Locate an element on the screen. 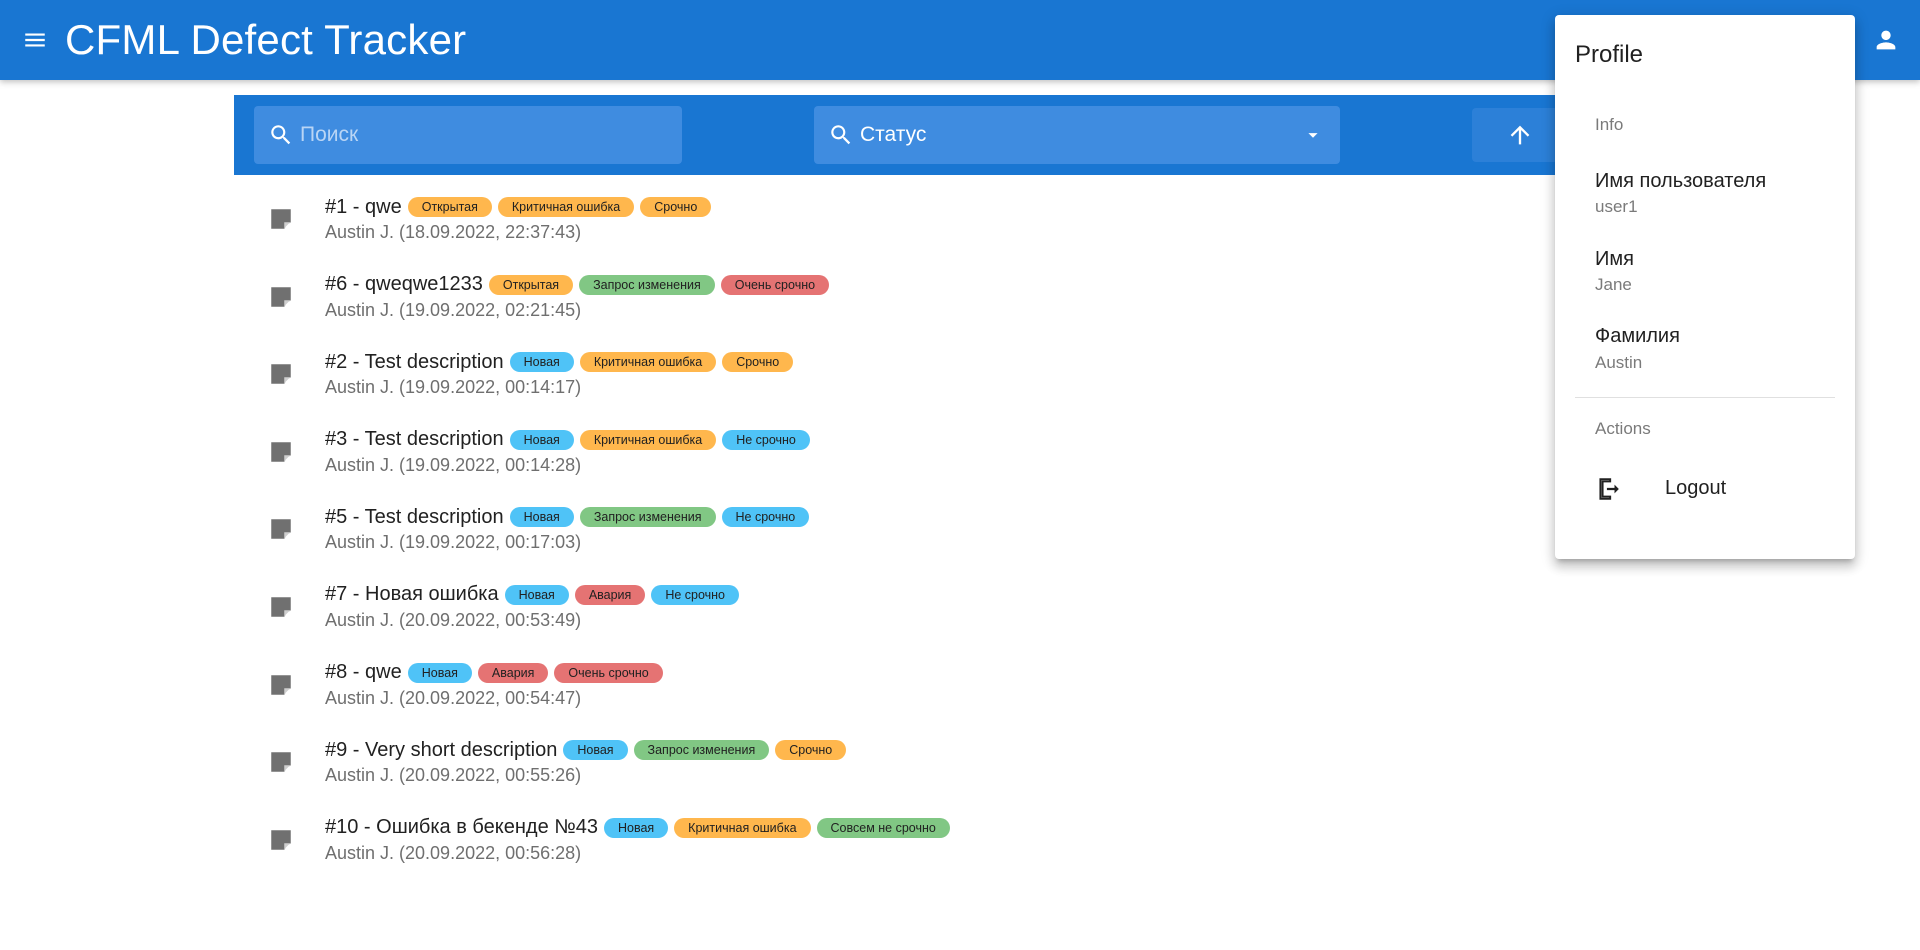 This screenshot has width=1920, height=950. filter-toolbar: Поиск Статус is located at coordinates (960, 135).